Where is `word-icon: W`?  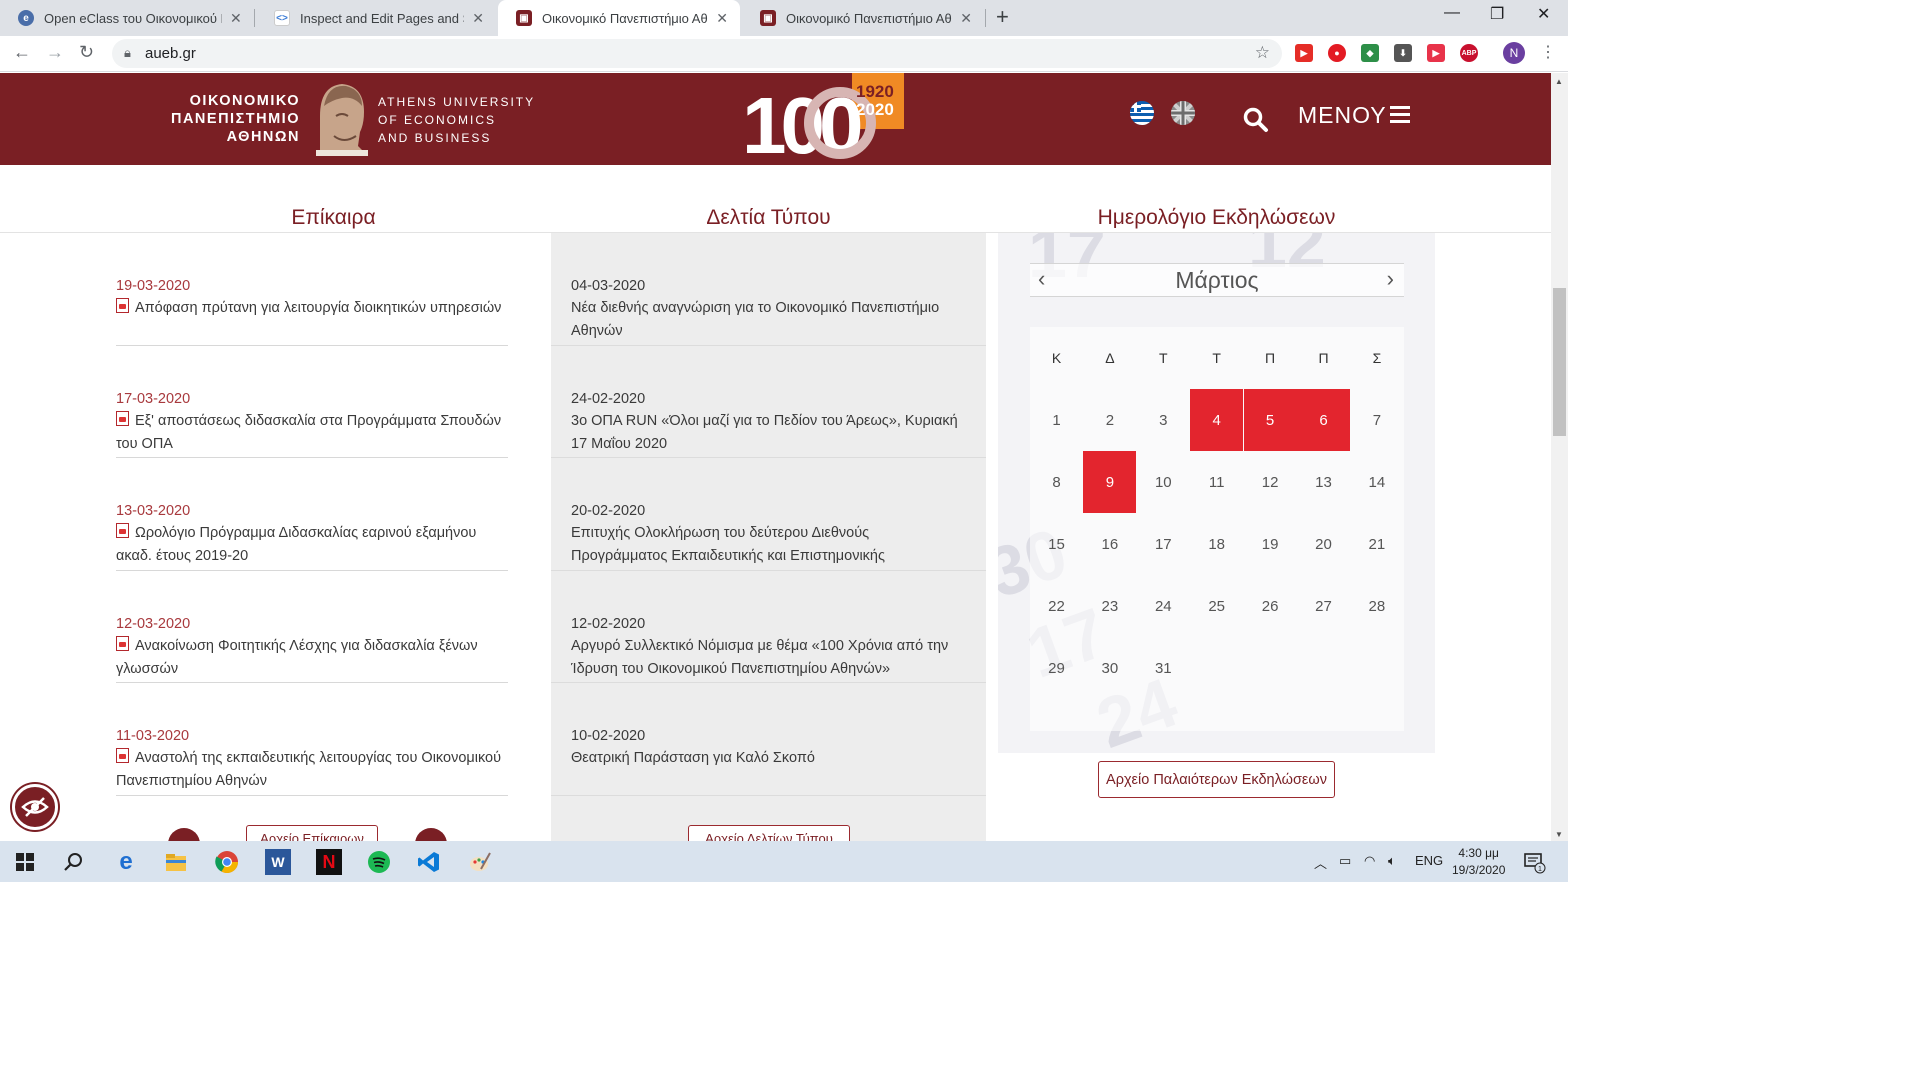
word-icon: W is located at coordinates (278, 862).